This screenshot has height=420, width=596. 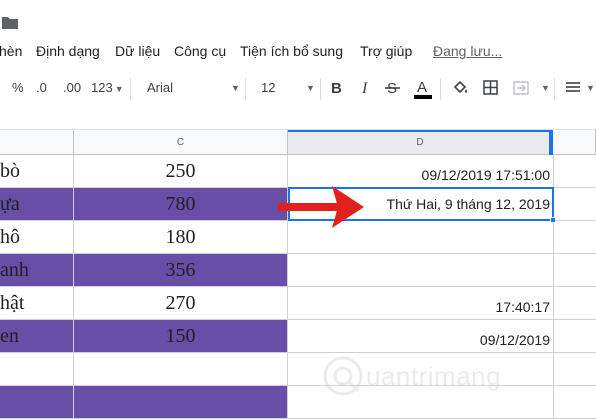 I want to click on svg-text: I, so click(x=364, y=88).